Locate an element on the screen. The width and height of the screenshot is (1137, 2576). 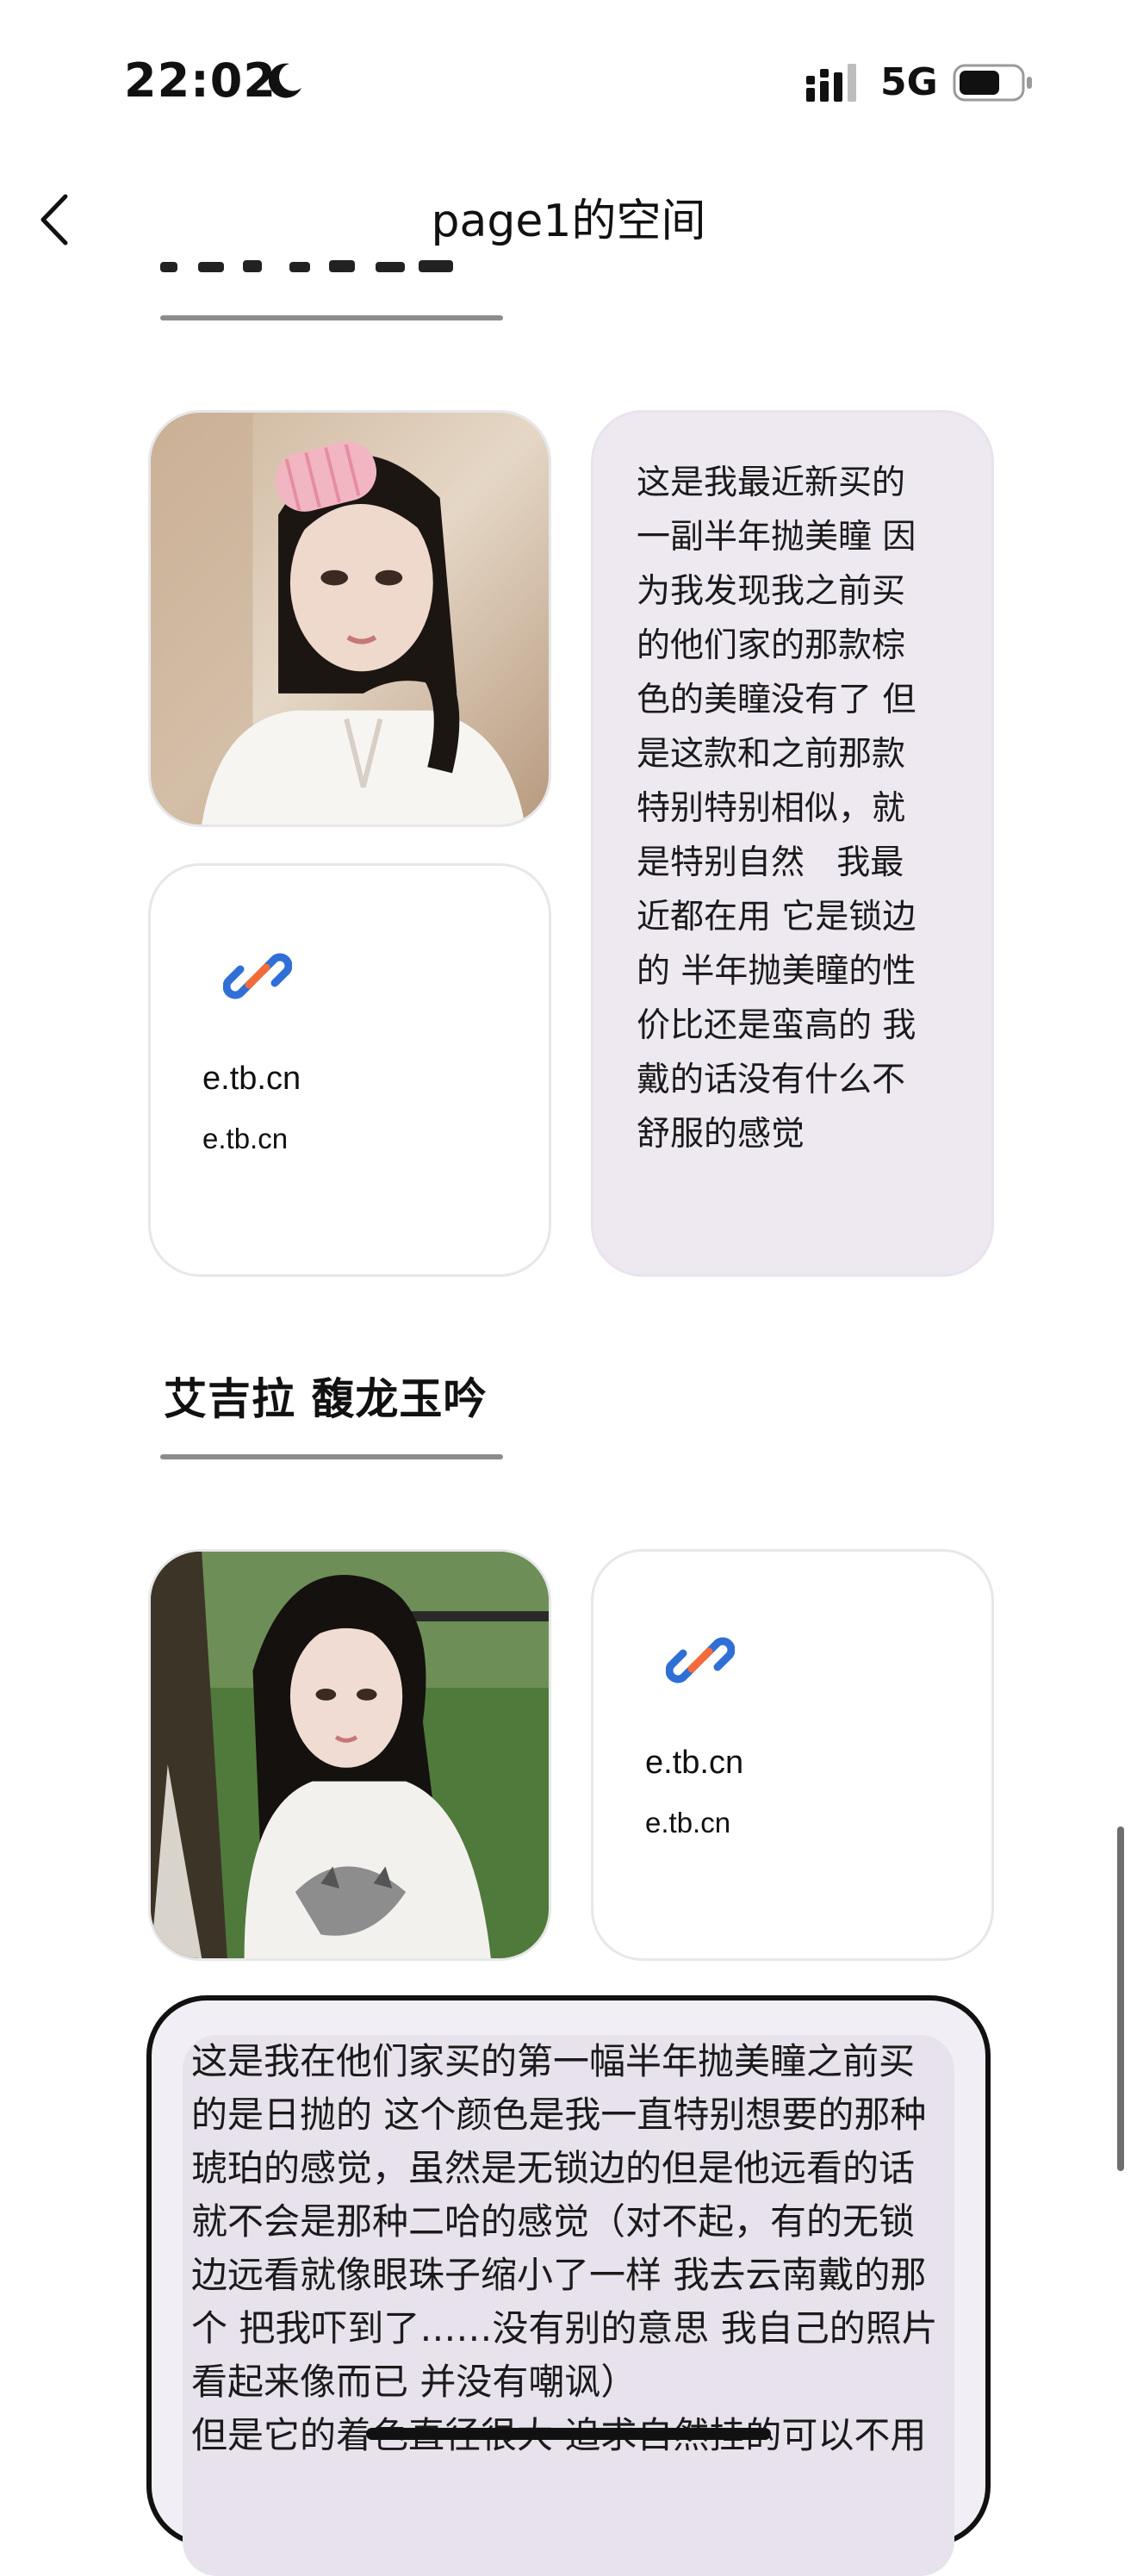
page-title: page1的空间 is located at coordinates (568, 222).